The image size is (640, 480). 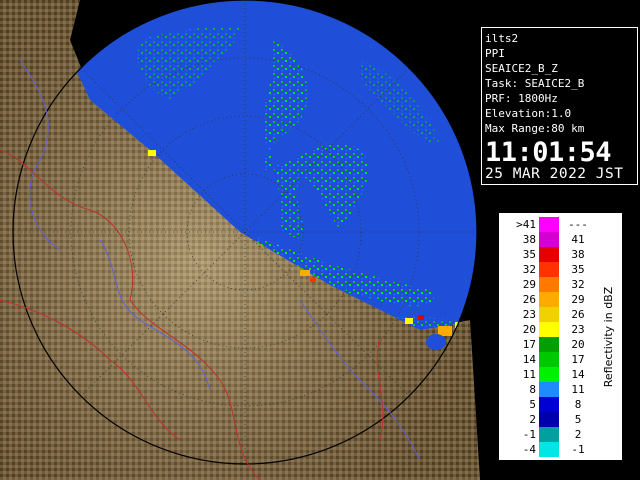 I want to click on legend-lower-label: 26, so click(x=529, y=299).